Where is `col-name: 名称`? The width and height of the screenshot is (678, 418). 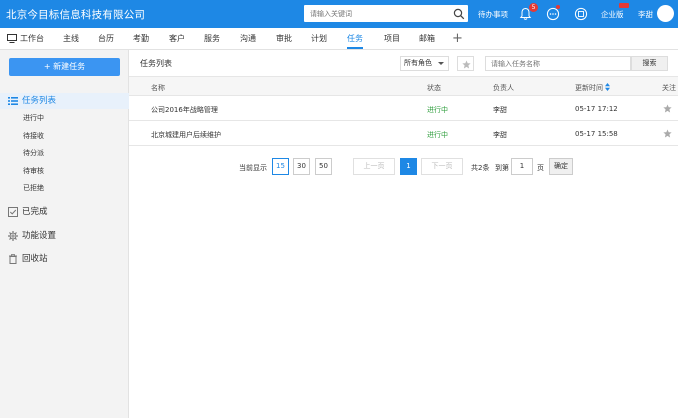
col-name: 名称 is located at coordinates (158, 88).